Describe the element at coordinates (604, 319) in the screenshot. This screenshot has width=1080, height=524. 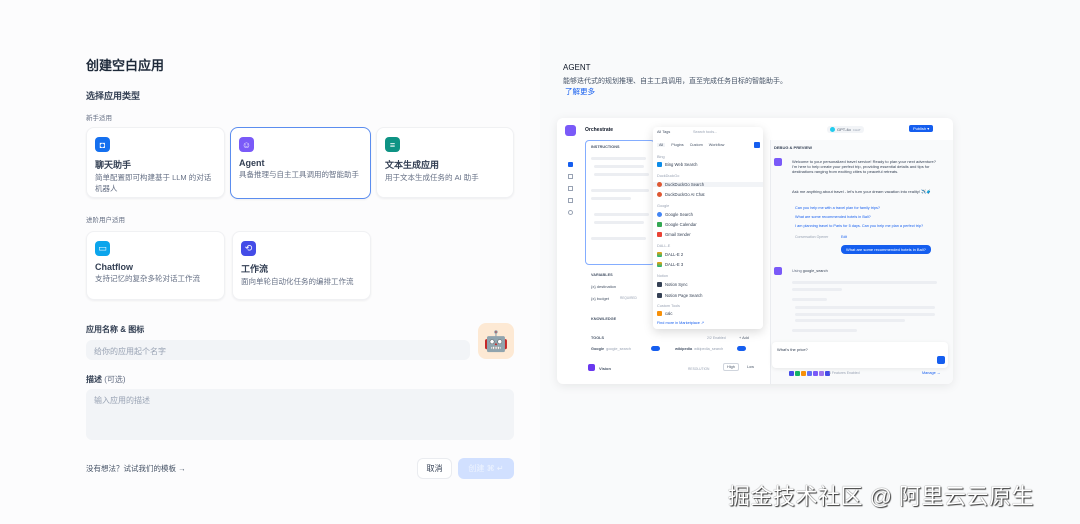
I see `knowledge-label: KNOWLEDGE` at that location.